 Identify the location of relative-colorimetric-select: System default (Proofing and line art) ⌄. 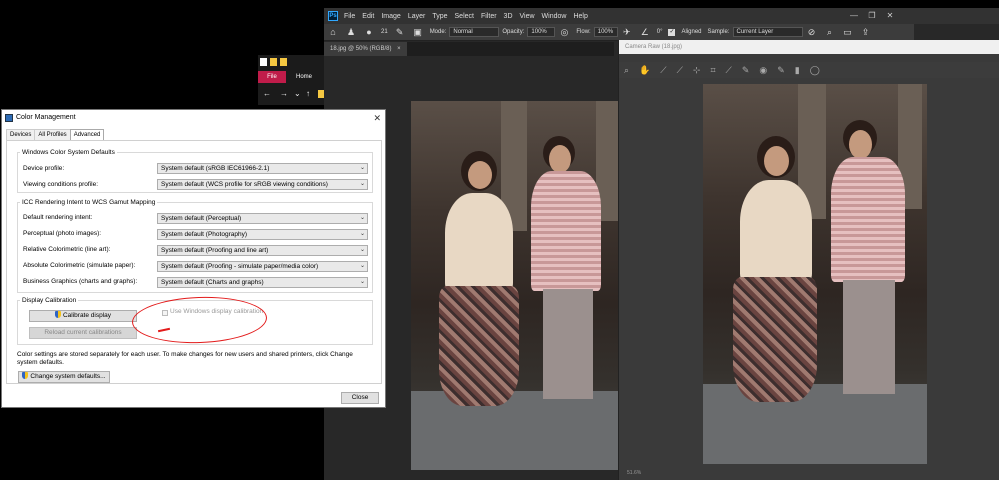
(262, 250).